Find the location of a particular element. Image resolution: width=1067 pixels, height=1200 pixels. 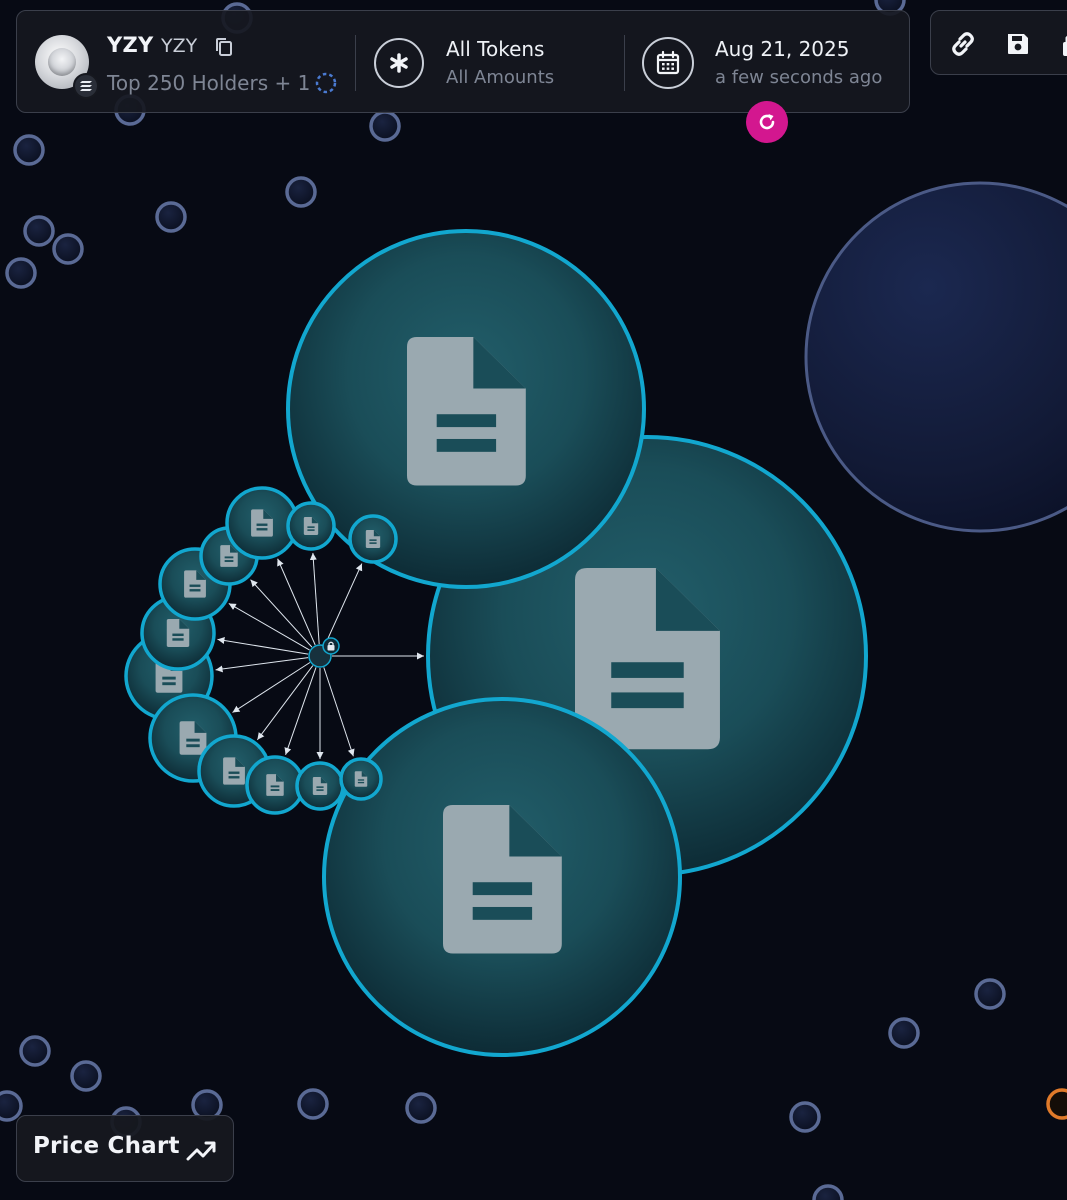

save-button is located at coordinates (1018, 44).